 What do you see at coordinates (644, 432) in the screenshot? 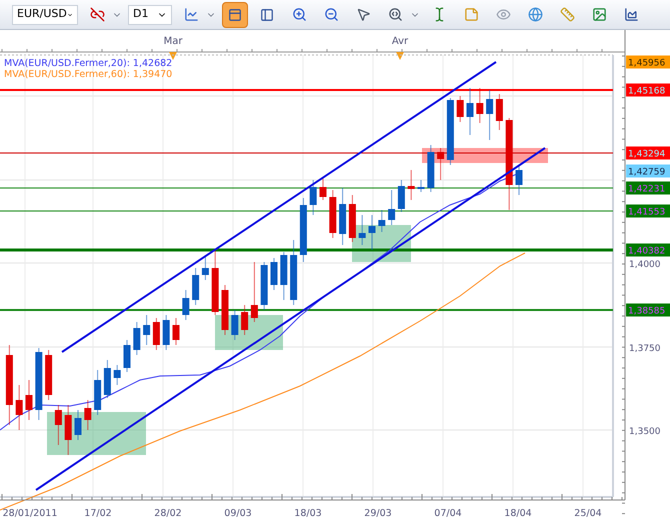
I see `axis-label: 1,3500` at bounding box center [644, 432].